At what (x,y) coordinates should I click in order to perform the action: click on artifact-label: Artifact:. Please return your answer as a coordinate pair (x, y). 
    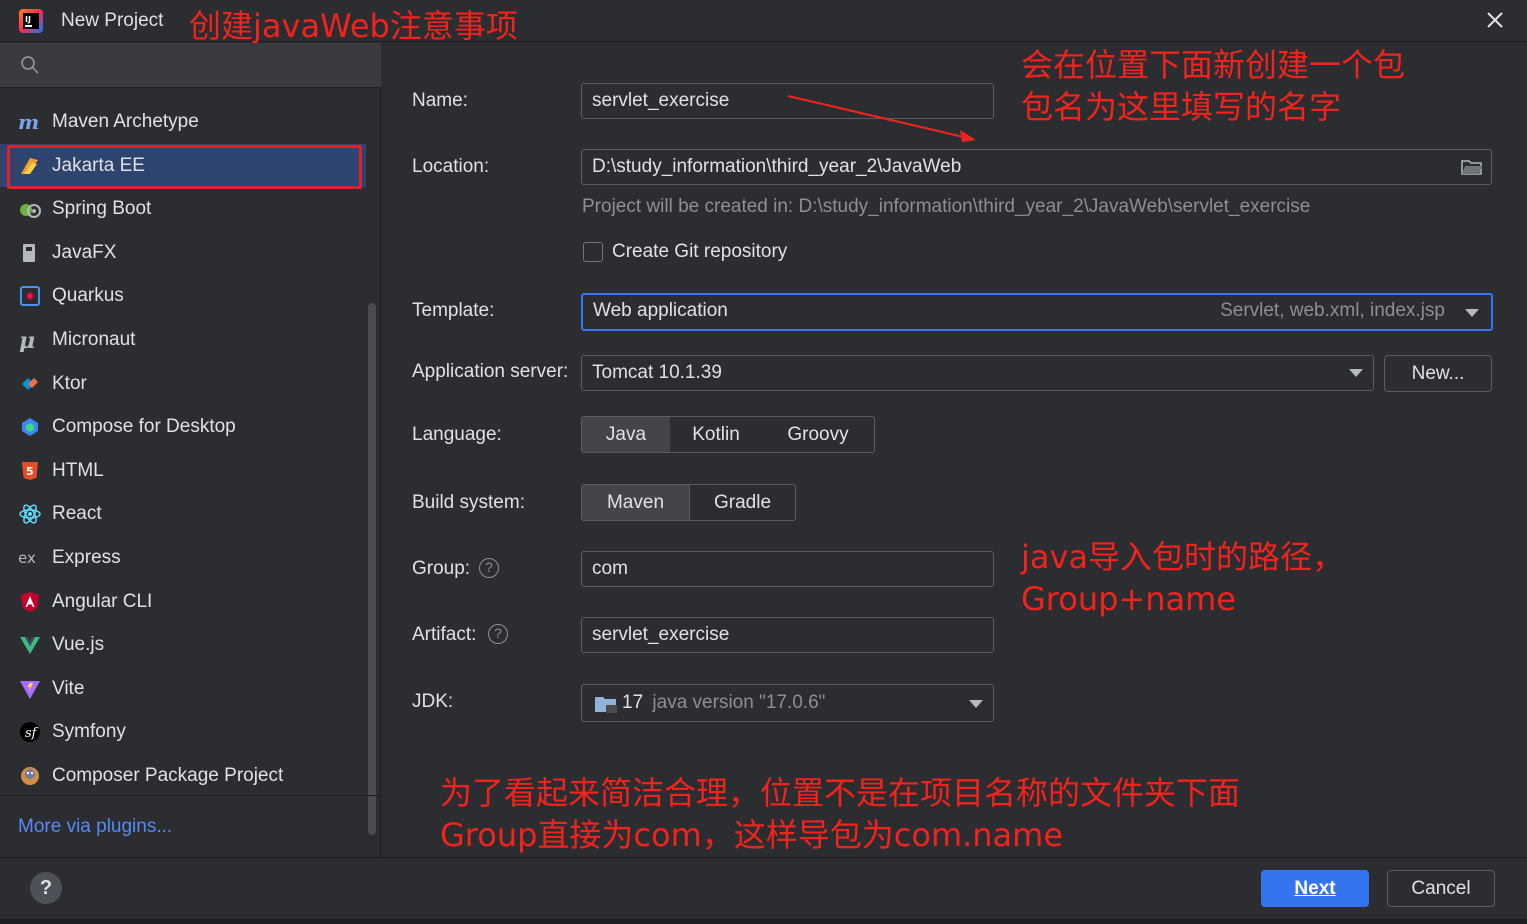
    Looking at the image, I should click on (444, 634).